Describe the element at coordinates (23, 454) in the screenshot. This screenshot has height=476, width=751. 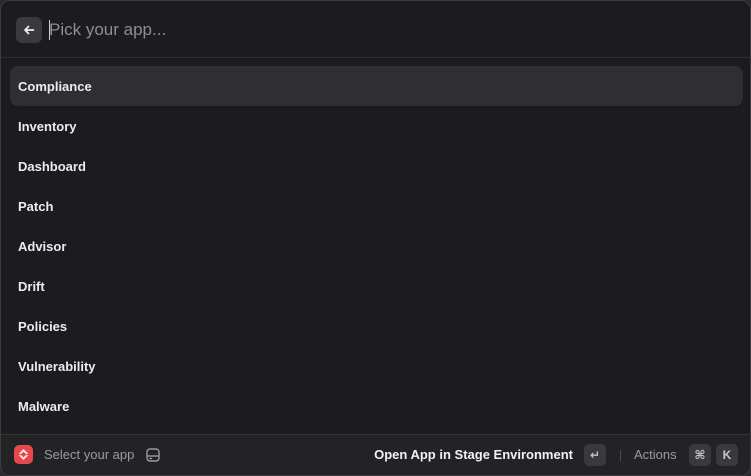
I see `app-logo-icon` at that location.